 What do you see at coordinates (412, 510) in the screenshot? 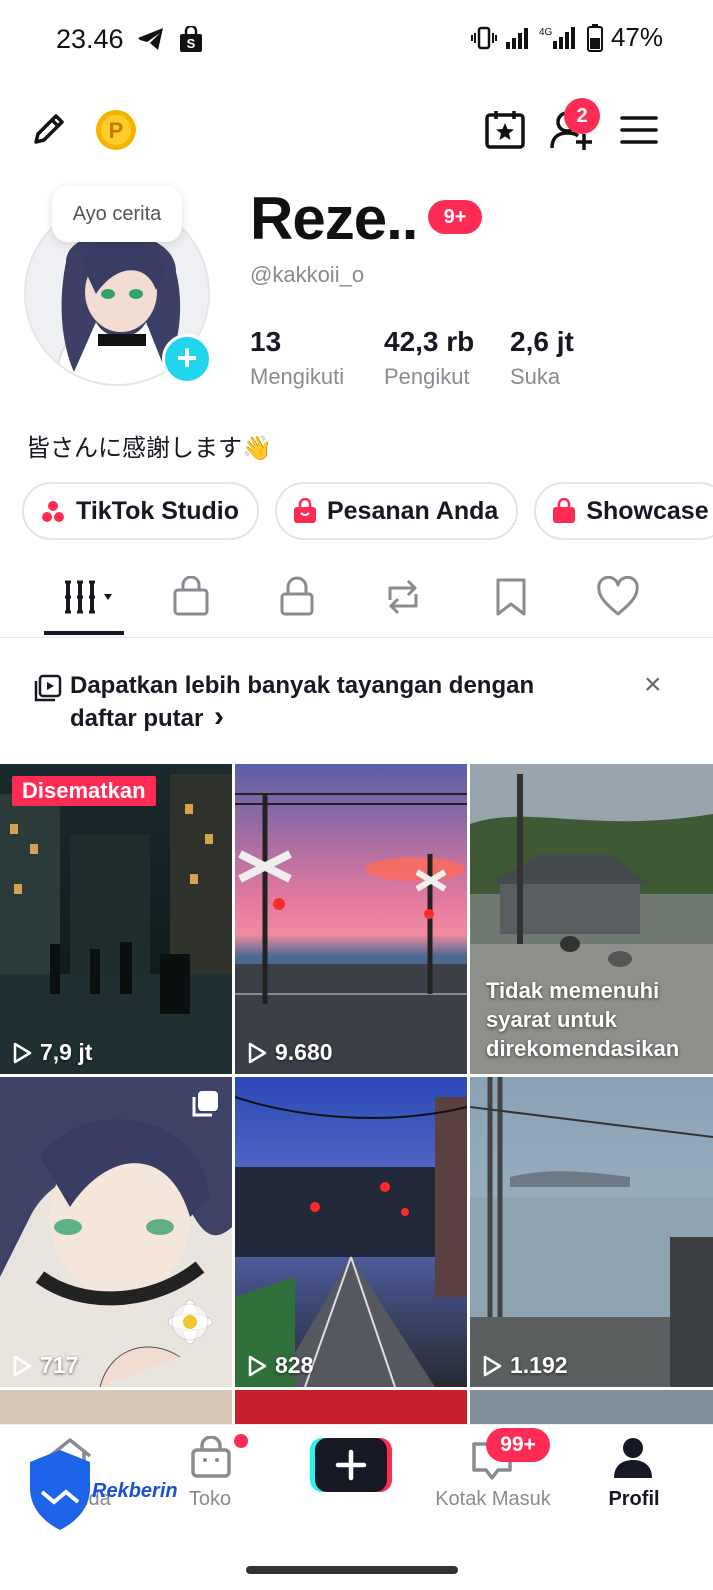
I see `your-orders-label: Pesanan Anda` at bounding box center [412, 510].